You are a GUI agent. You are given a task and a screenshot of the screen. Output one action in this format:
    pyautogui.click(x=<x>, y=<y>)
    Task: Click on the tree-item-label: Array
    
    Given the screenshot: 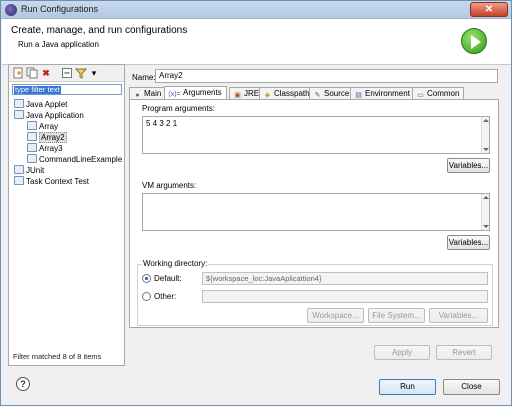 What is the action you would take?
    pyautogui.click(x=49, y=126)
    